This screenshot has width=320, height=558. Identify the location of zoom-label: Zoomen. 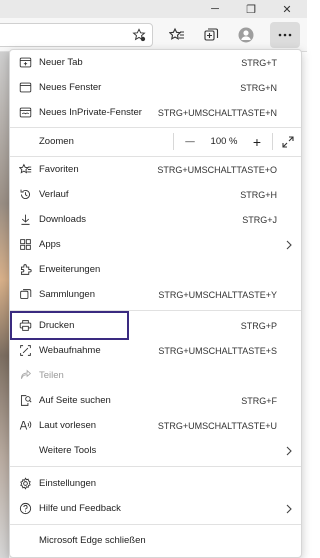
(56, 141).